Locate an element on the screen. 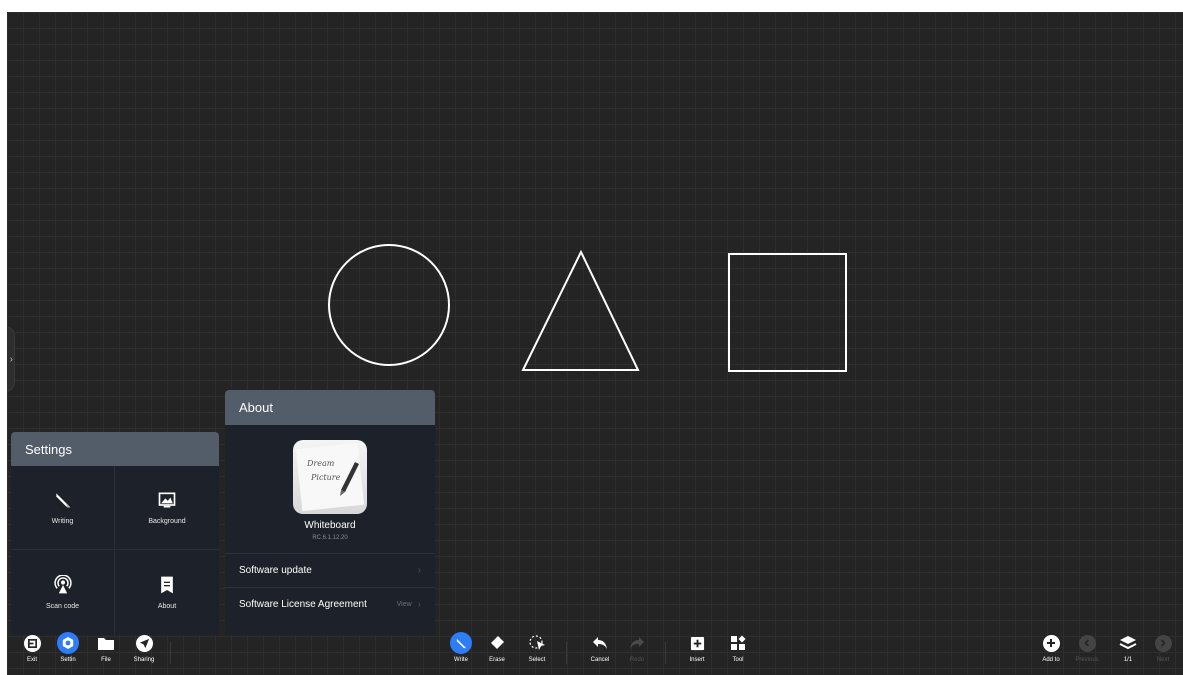  square-shape is located at coordinates (785, 310).